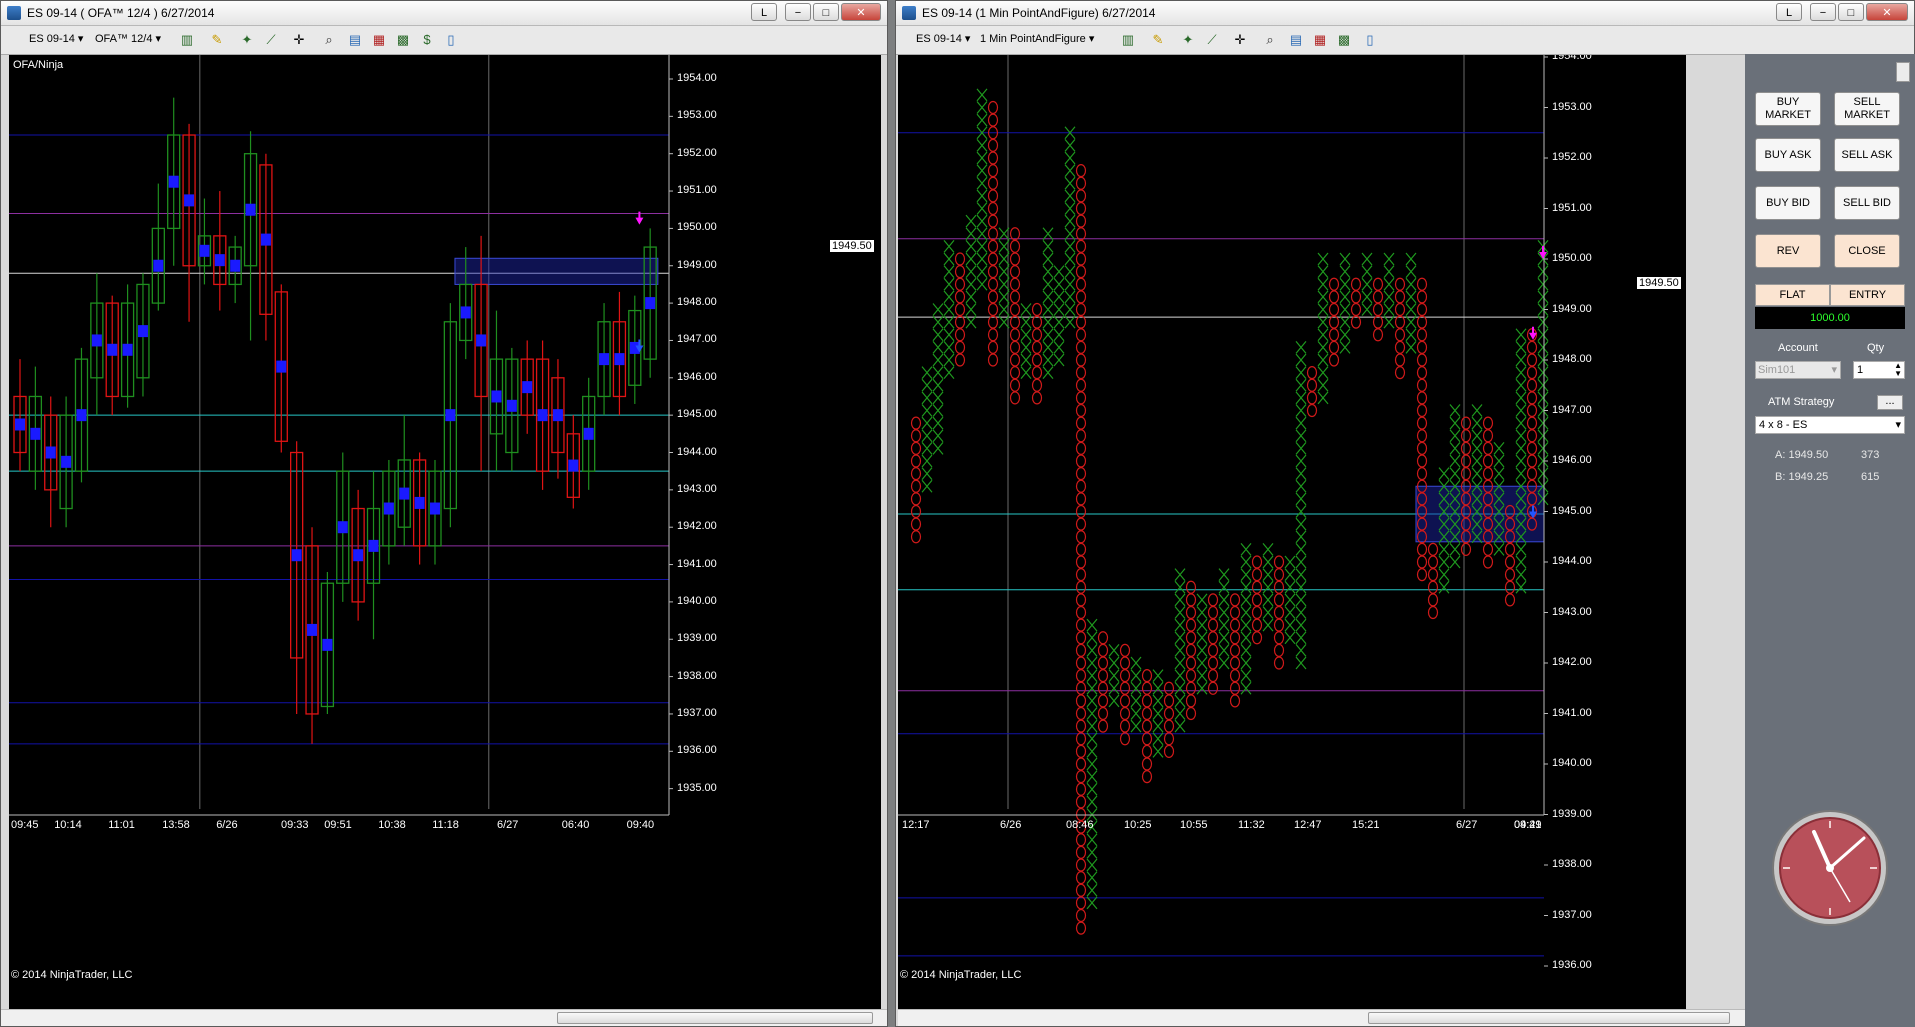 The width and height of the screenshot is (1915, 1027). Describe the element at coordinates (1322, 1017) in the screenshot. I see `right-scrollbar` at that location.